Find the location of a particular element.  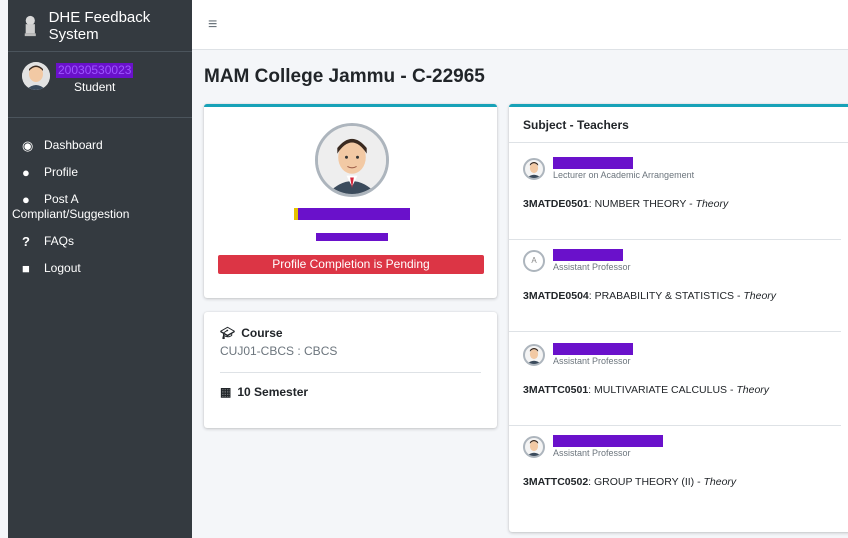

nav-profile: ● Profile is located at coordinates (100, 172).